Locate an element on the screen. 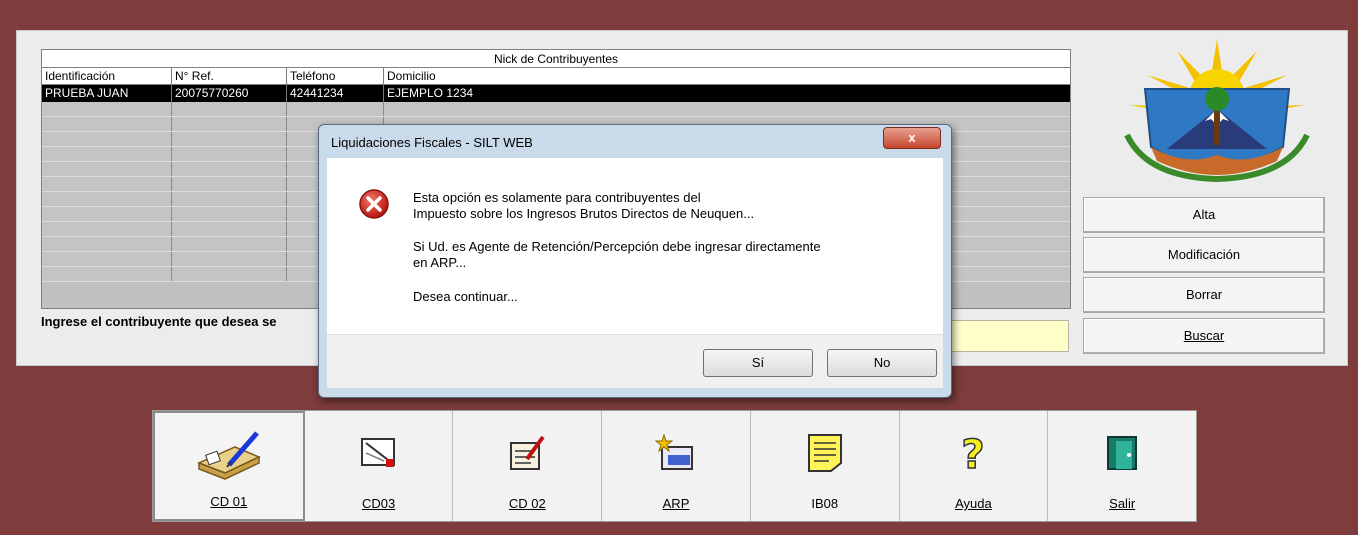 The height and width of the screenshot is (535, 1358). arp-button: ARP is located at coordinates (676, 466).